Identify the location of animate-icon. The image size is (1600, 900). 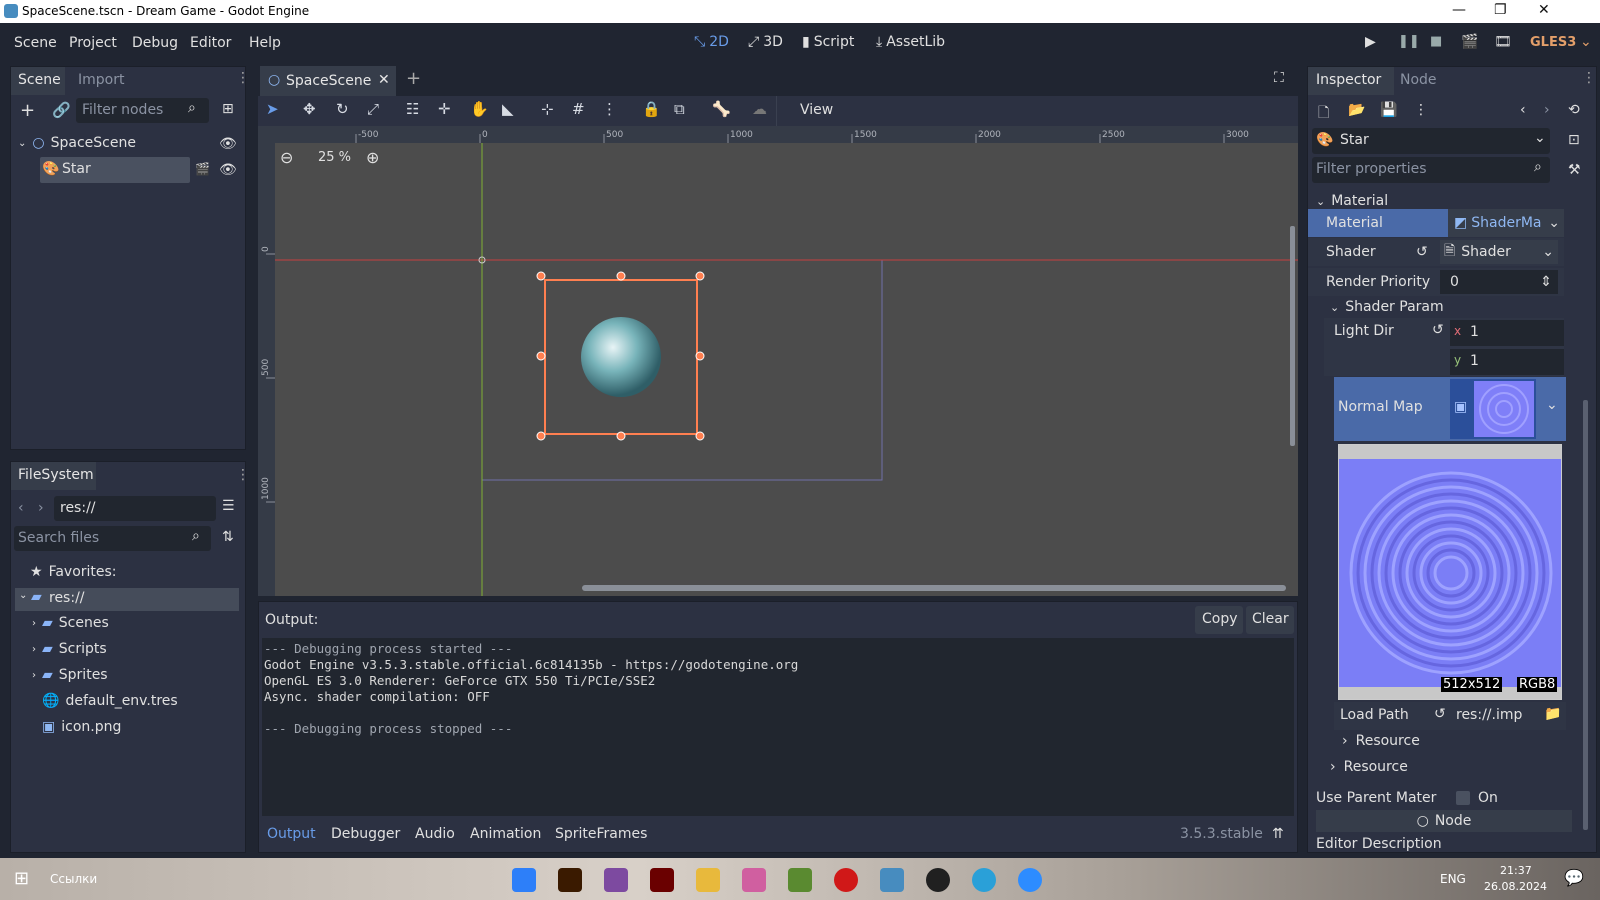
(662, 880).